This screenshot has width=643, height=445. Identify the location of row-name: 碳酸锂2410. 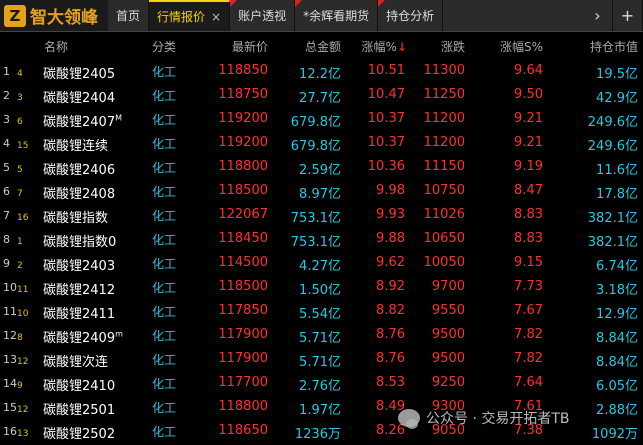
(79, 384).